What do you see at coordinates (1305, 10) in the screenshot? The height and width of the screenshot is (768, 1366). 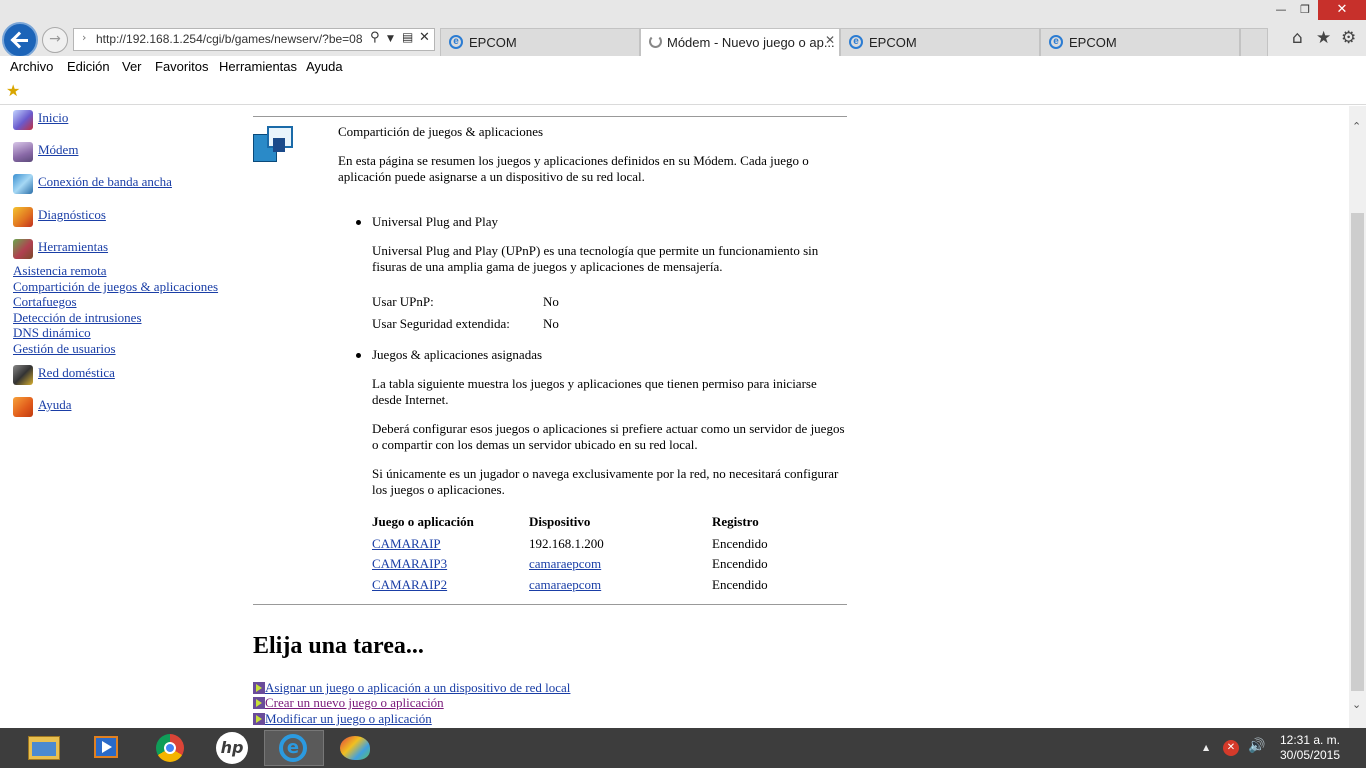 I see `maximize-icon: ❐` at bounding box center [1305, 10].